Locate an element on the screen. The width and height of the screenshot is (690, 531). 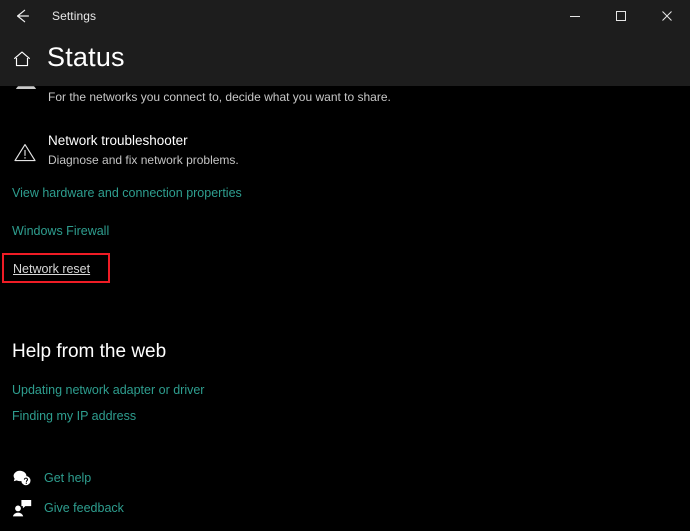
sharing-options-icon is located at coordinates (26, 90).